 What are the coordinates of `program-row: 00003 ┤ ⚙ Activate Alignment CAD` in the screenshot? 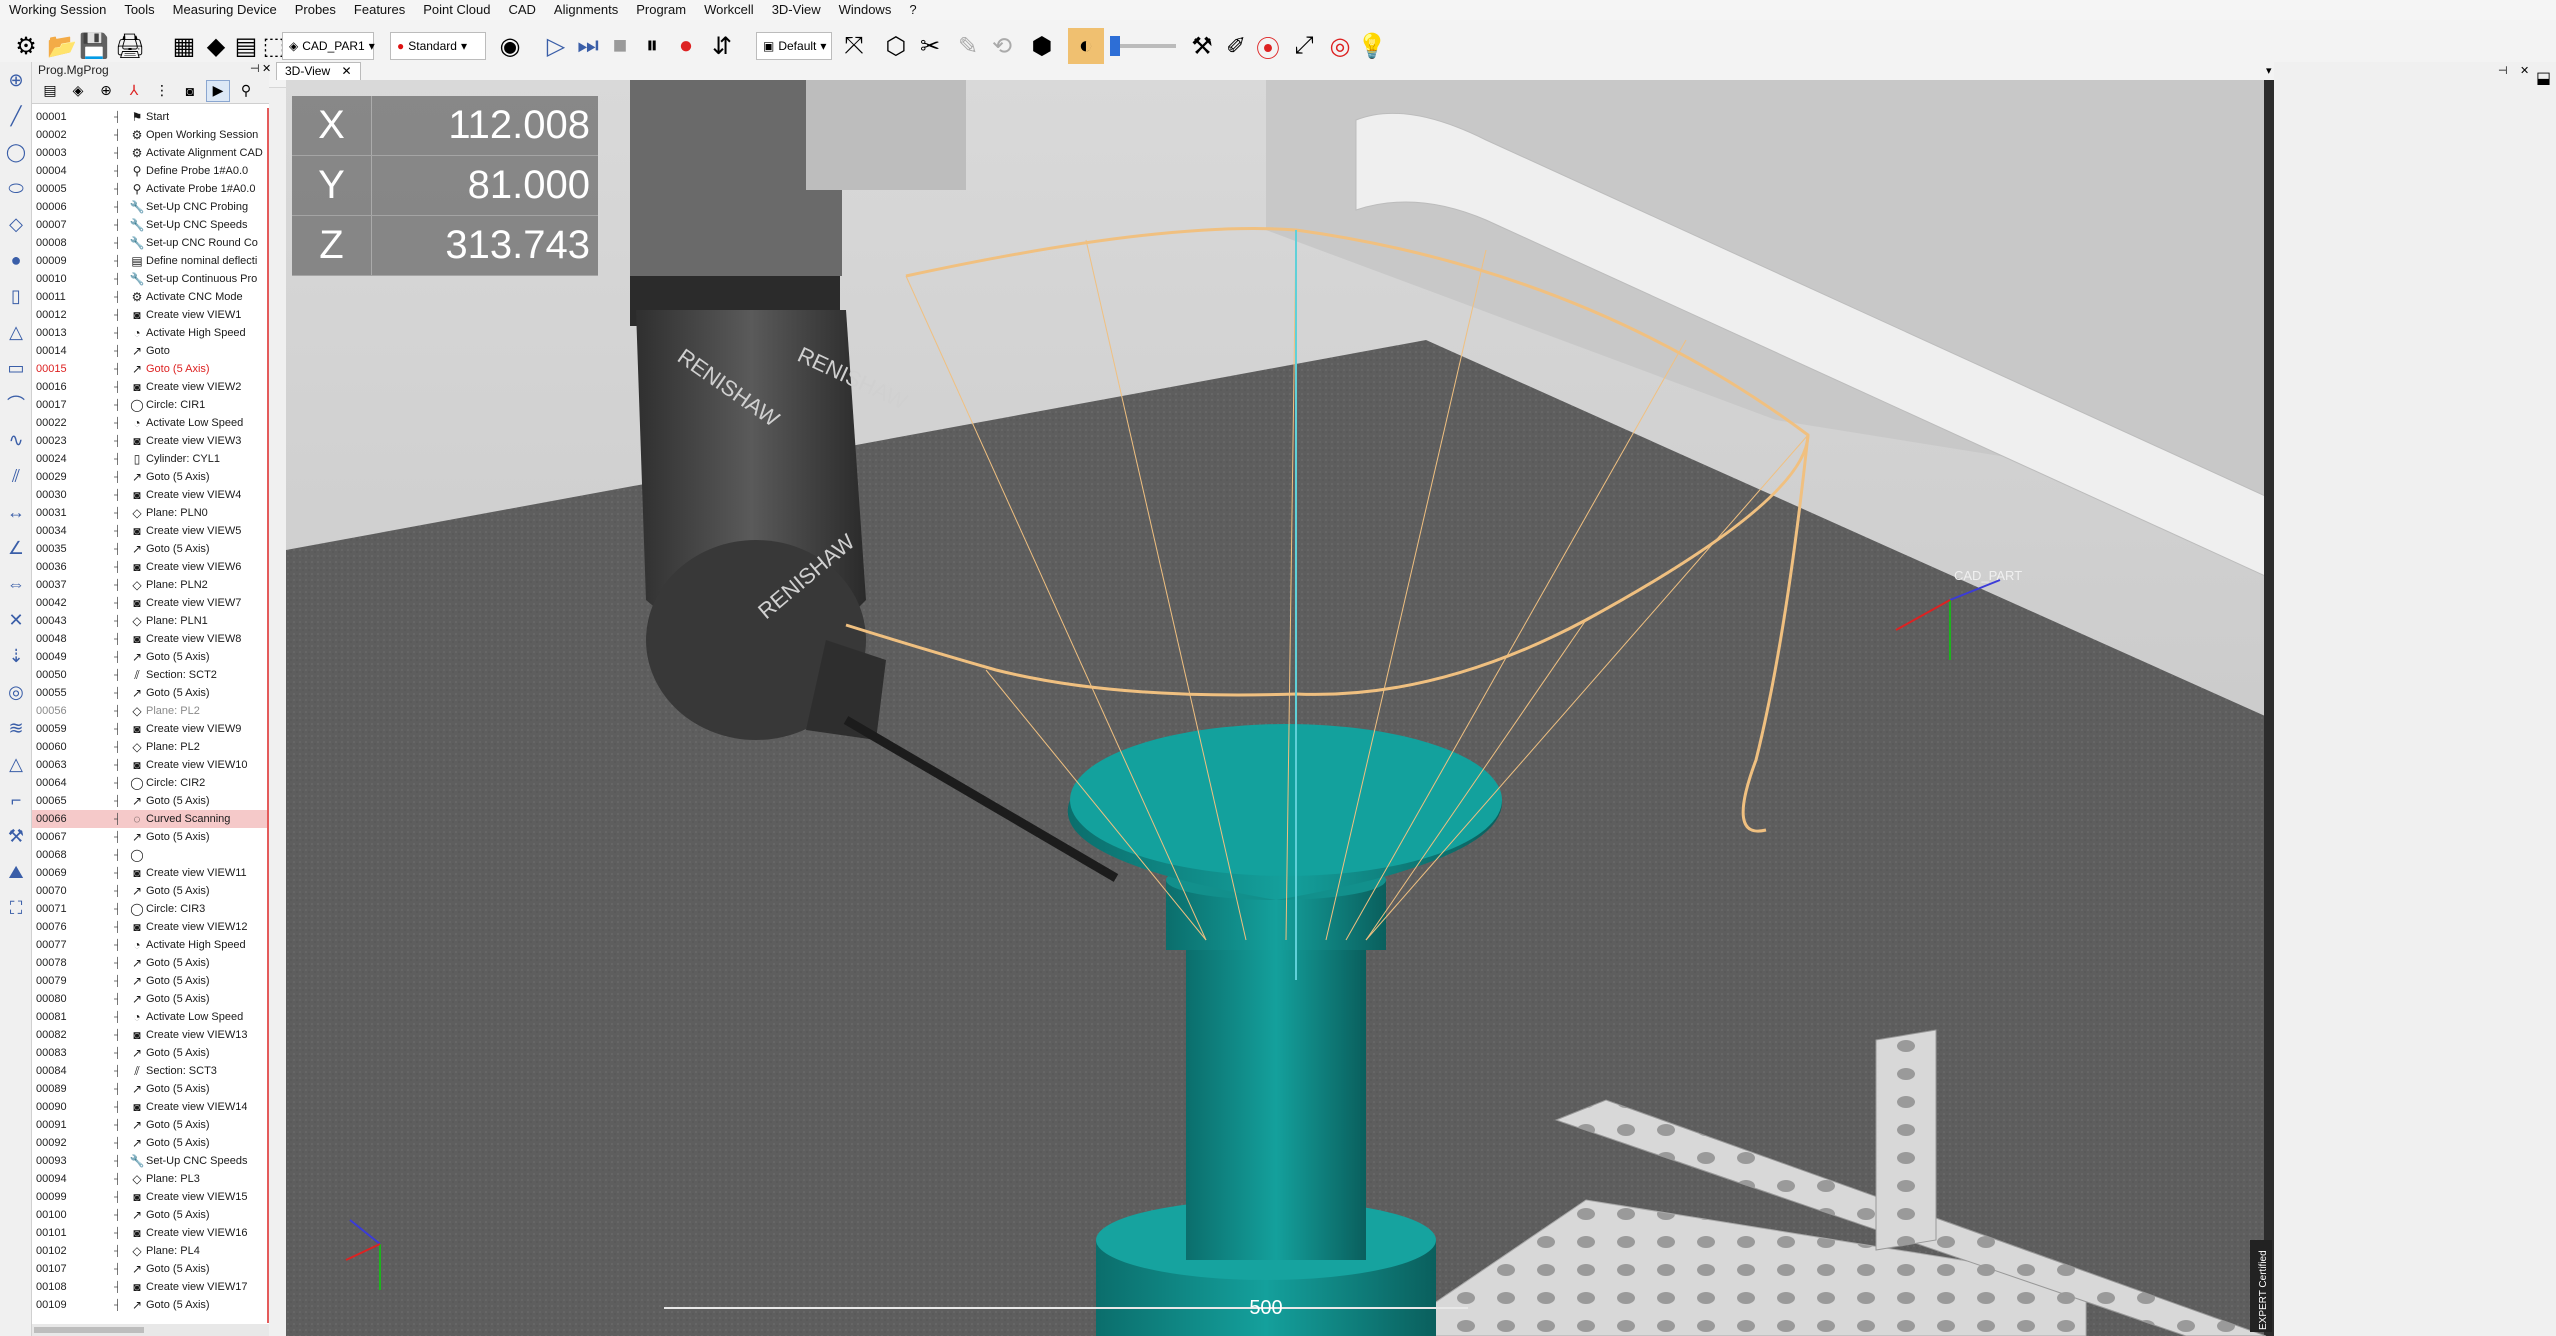 It's located at (149, 153).